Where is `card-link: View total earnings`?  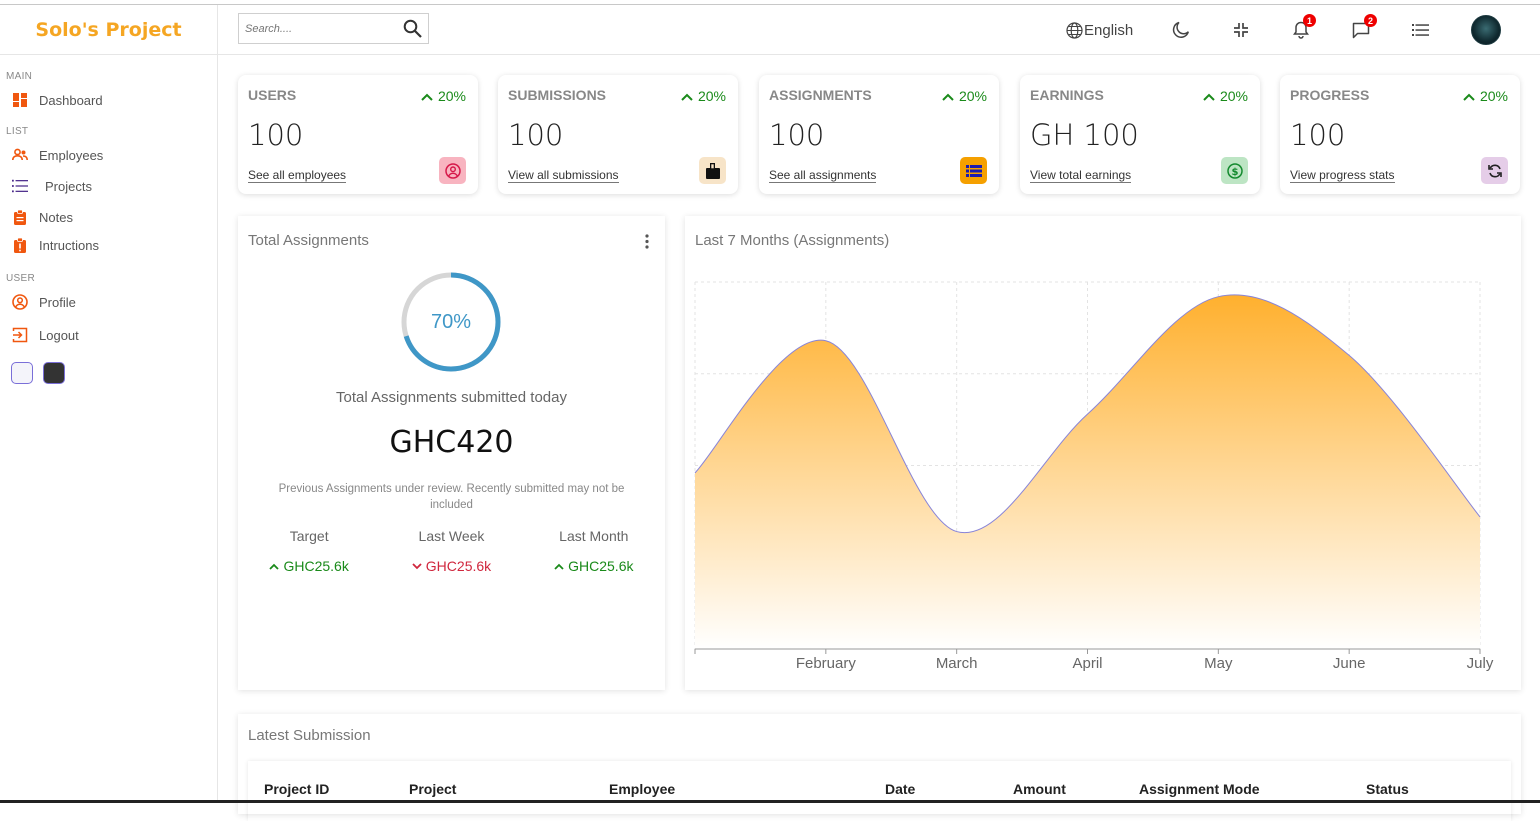
card-link: View total earnings is located at coordinates (1081, 175).